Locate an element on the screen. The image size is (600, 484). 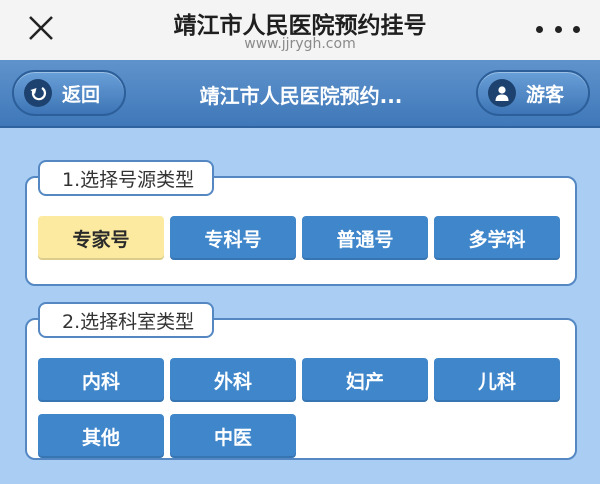
source-option-specialty: 专科号 is located at coordinates (233, 238).